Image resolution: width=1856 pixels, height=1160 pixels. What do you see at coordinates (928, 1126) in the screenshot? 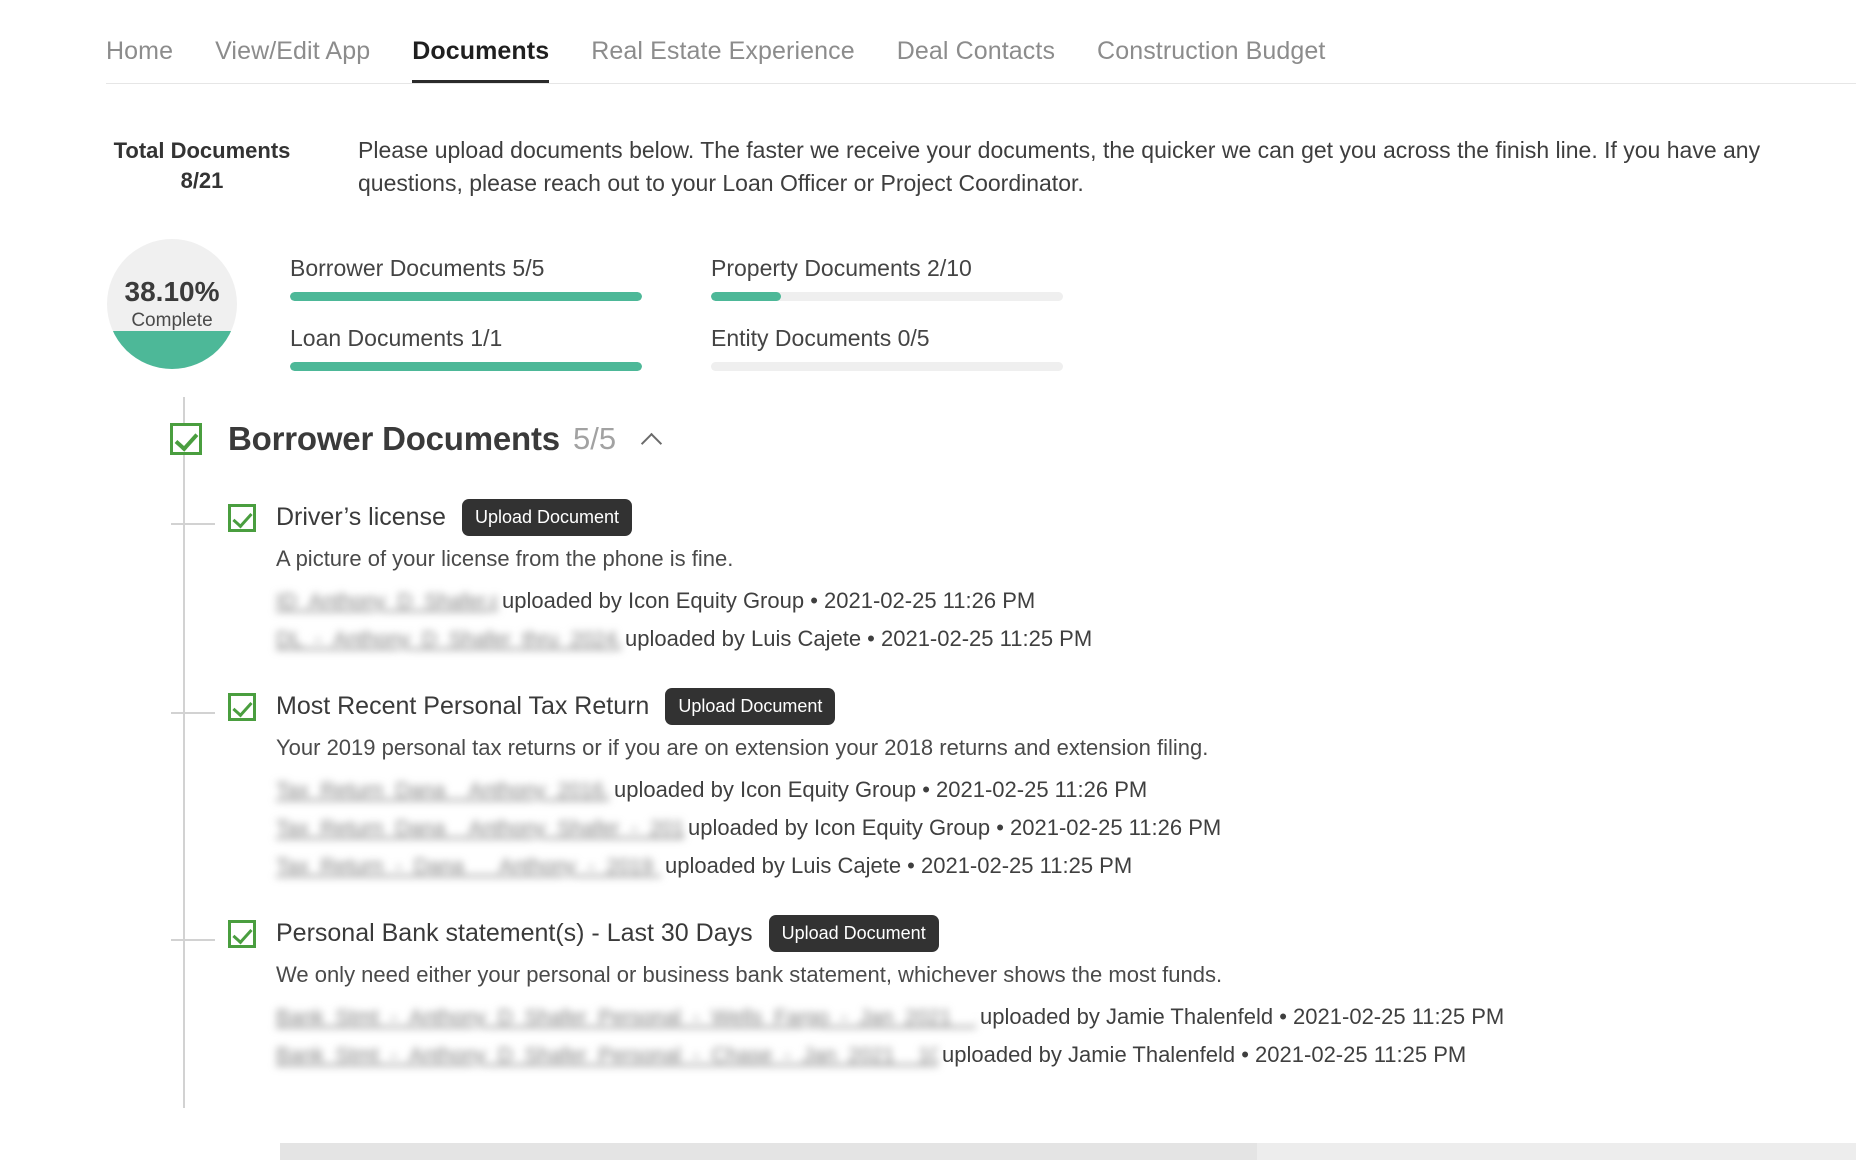
I see `bottom-fade` at bounding box center [928, 1126].